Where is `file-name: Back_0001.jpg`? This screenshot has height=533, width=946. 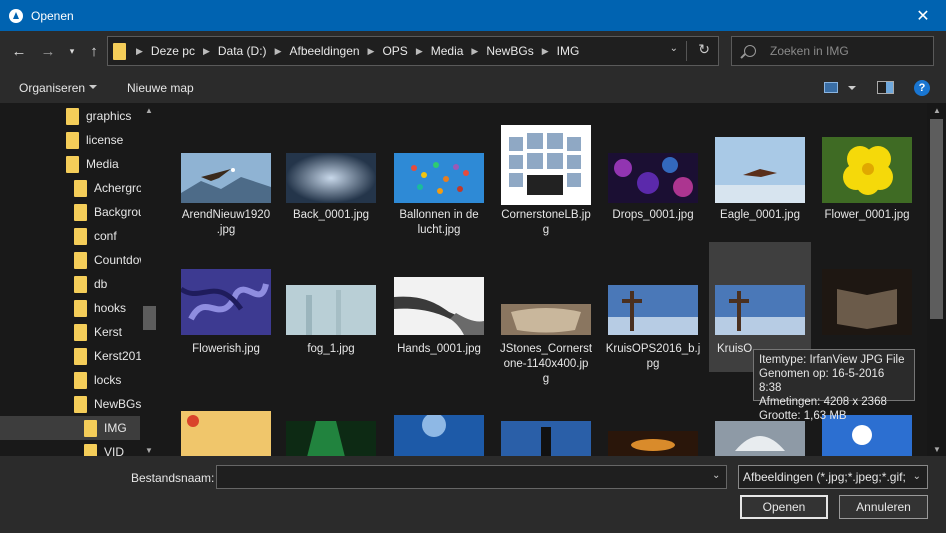 file-name: Back_0001.jpg is located at coordinates (331, 215).